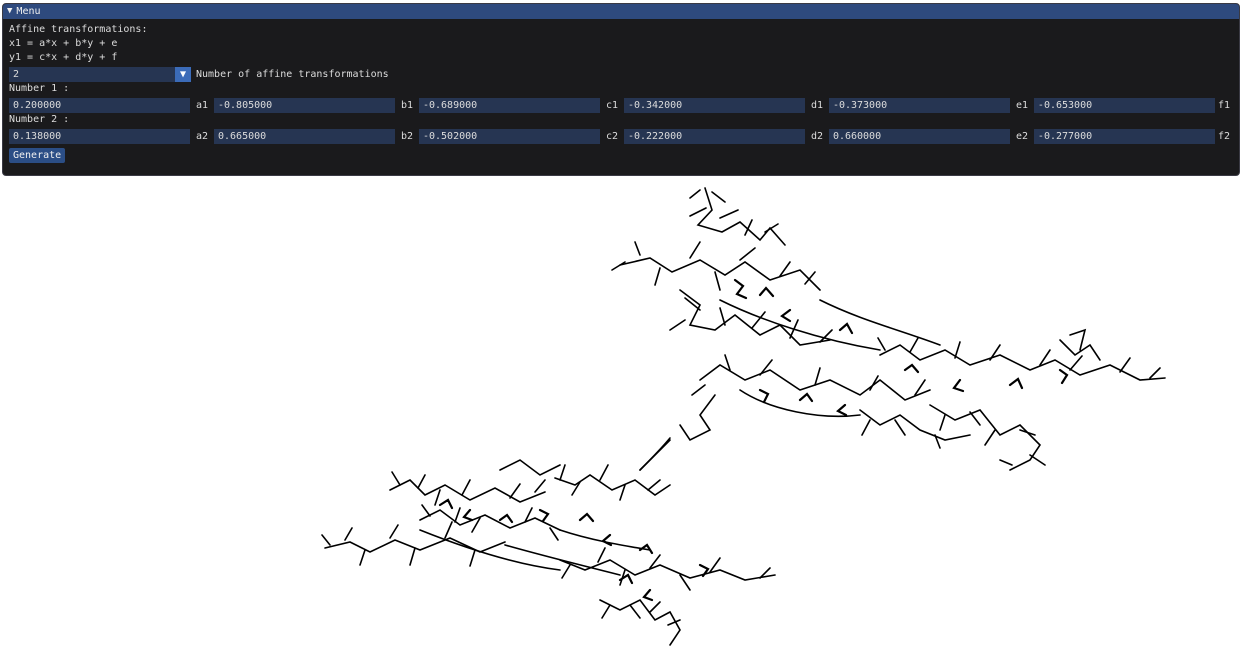  What do you see at coordinates (817, 105) in the screenshot?
I see `transform-1-d-label: d1` at bounding box center [817, 105].